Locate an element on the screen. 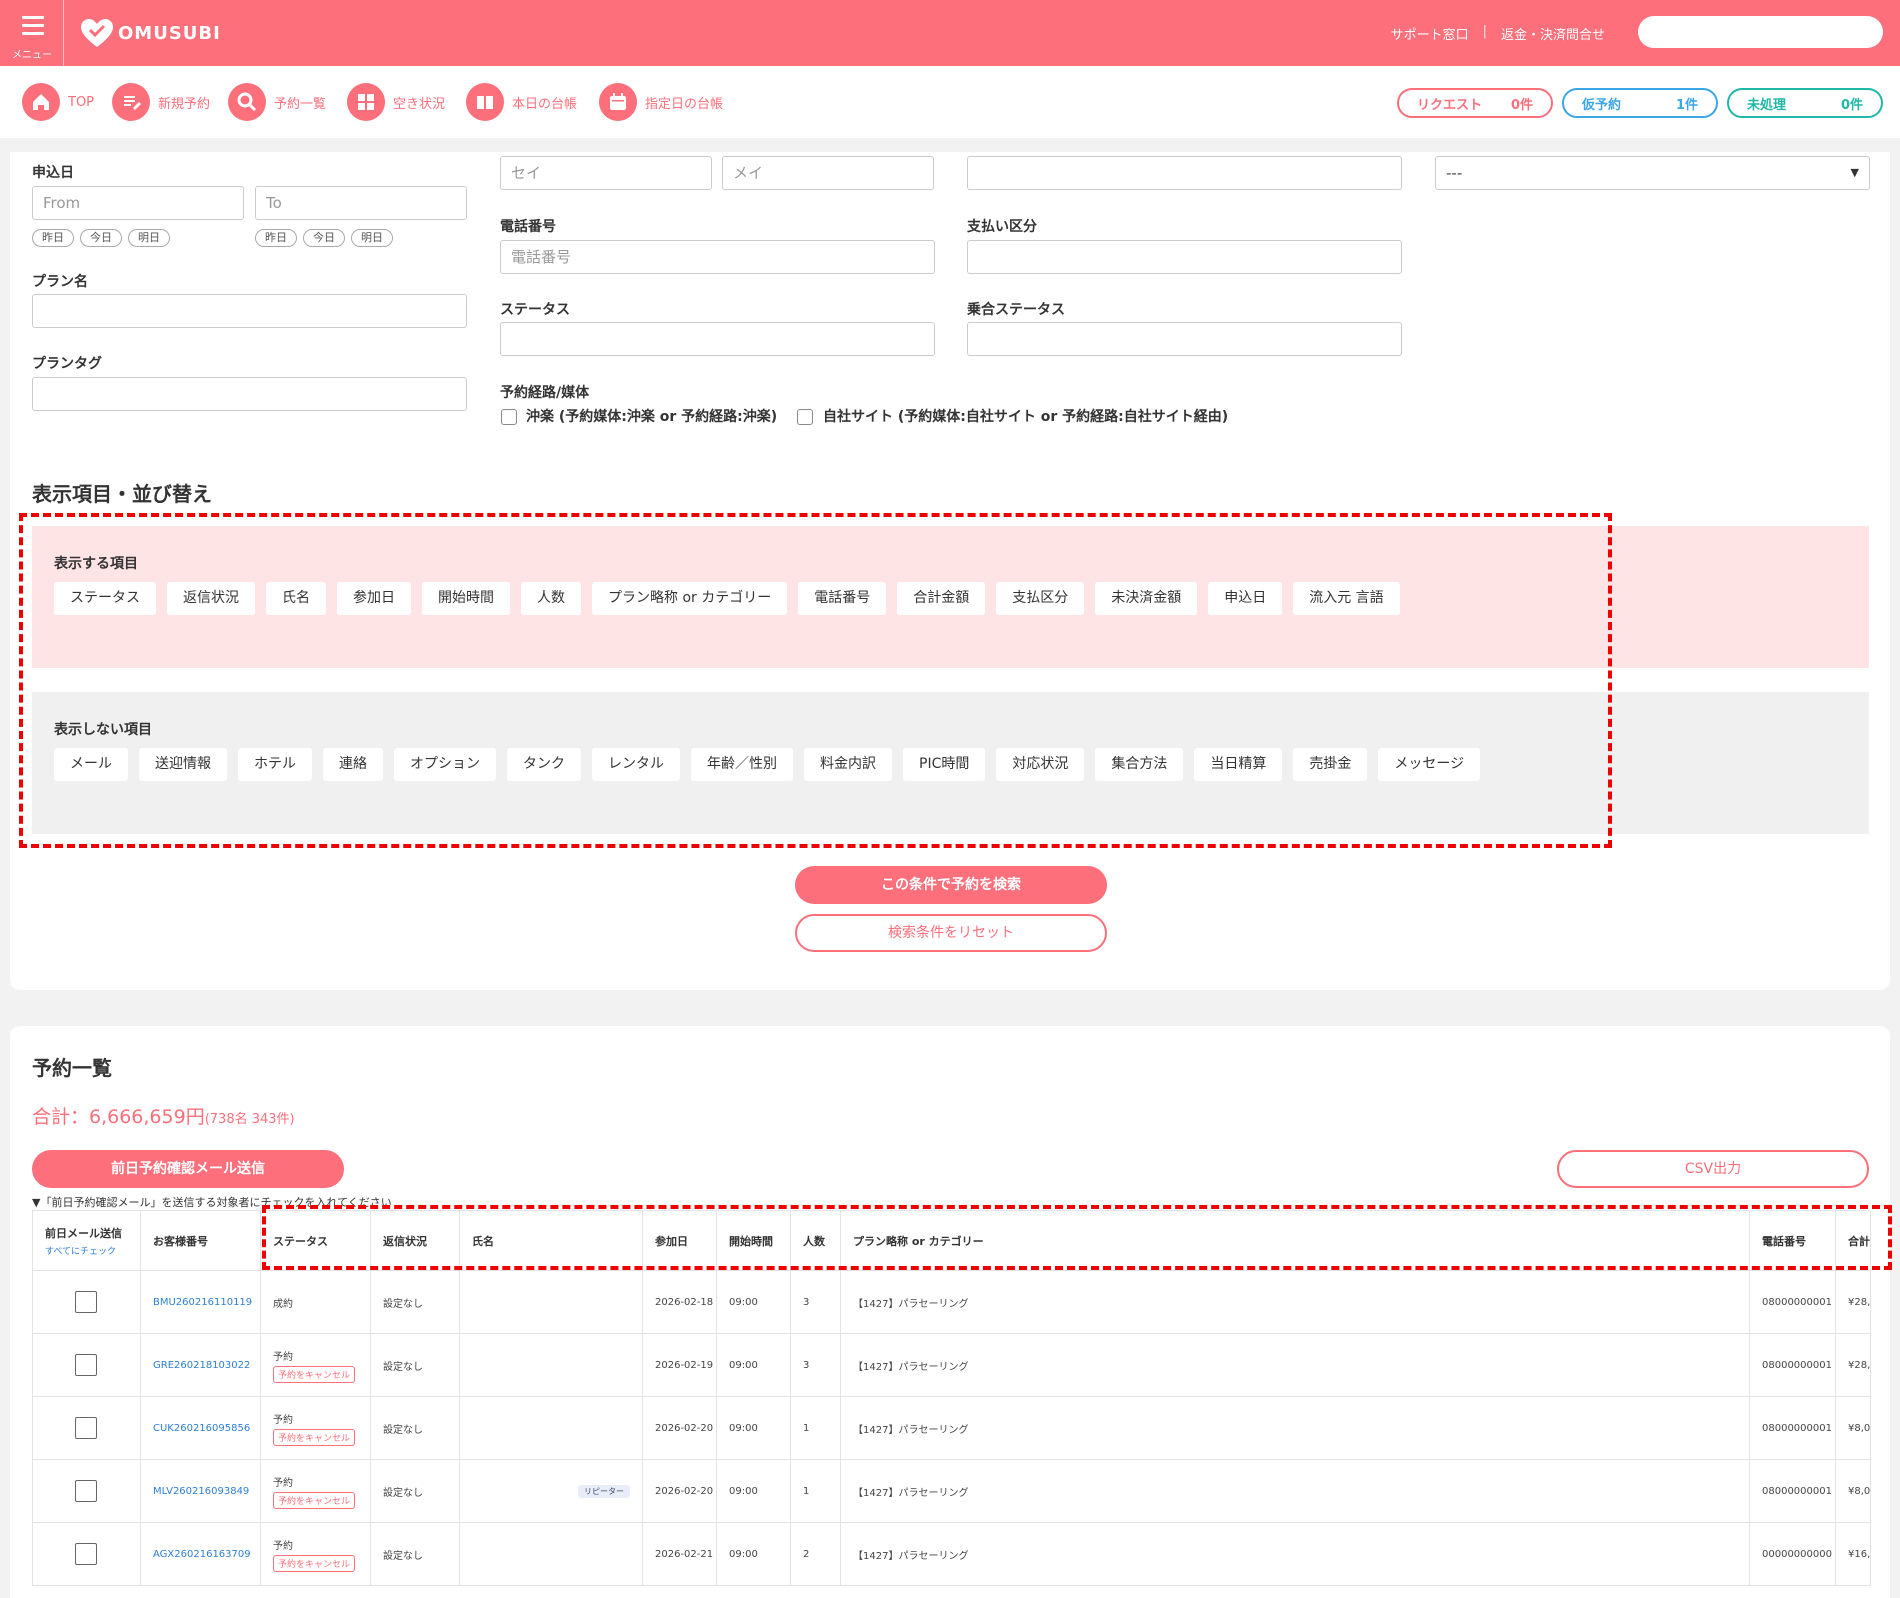 The image size is (1900, 1598). customer-no-link: BMU260216110119 is located at coordinates (200, 1302).